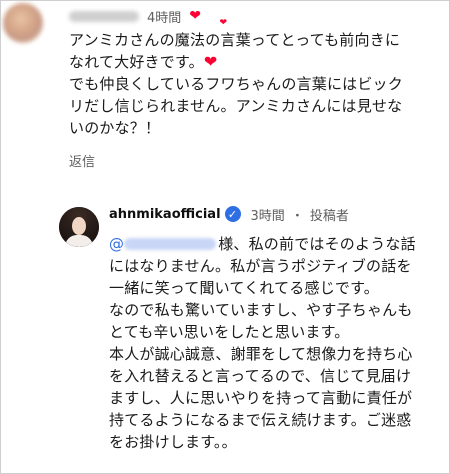  I want to click on reply-line-10: をお掛けします。。, so click(173, 442).